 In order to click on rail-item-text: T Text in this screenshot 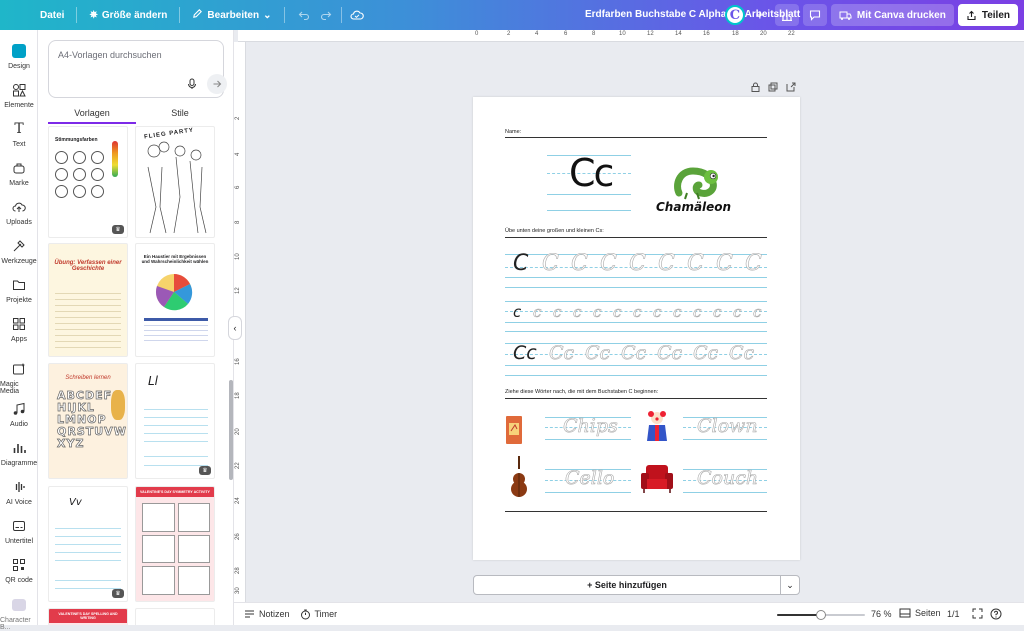, I will do `click(19, 134)`.